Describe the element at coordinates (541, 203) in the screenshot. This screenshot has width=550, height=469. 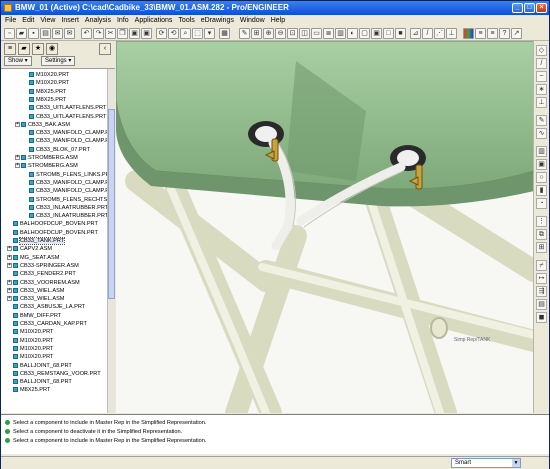
I see `revolve-tool-icon: ◔` at that location.